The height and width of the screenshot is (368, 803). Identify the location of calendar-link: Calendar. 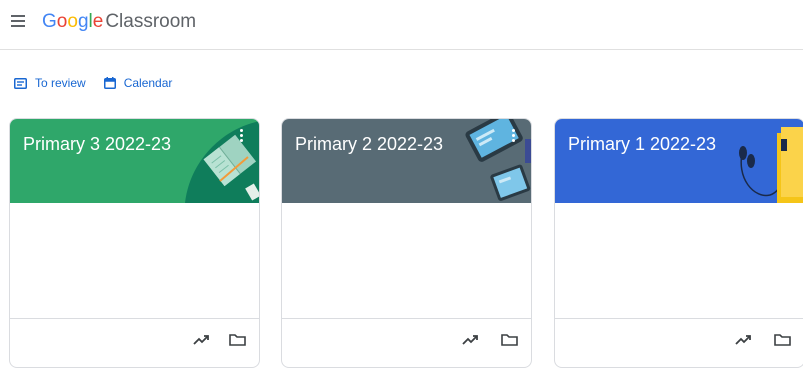
(138, 83).